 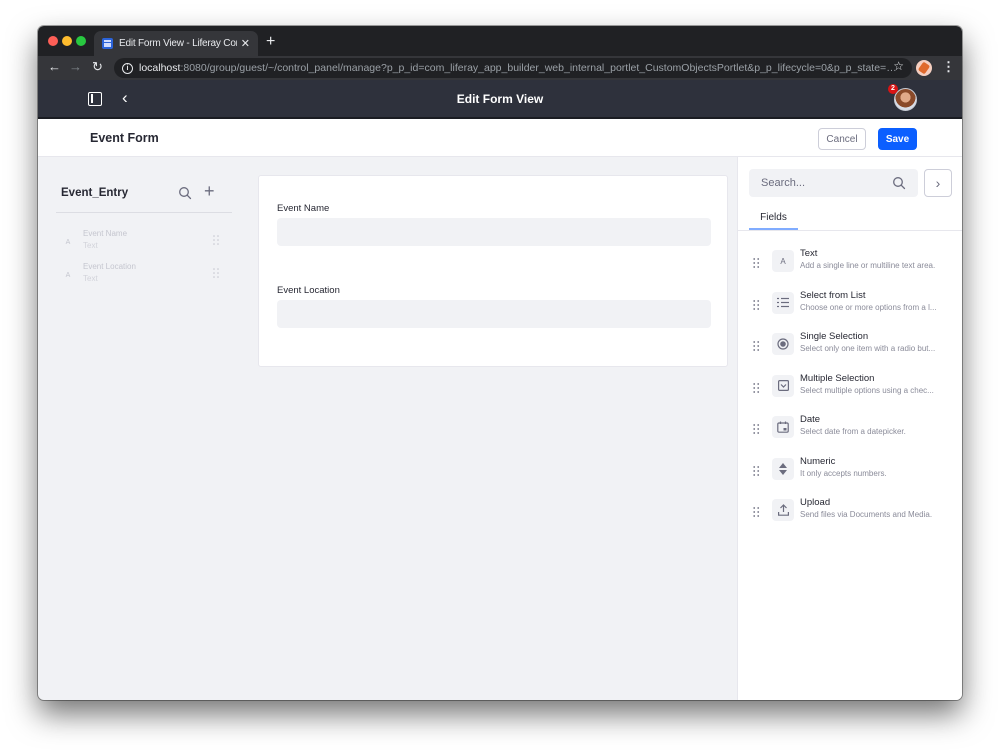 I want to click on event-name-input, so click(x=494, y=232).